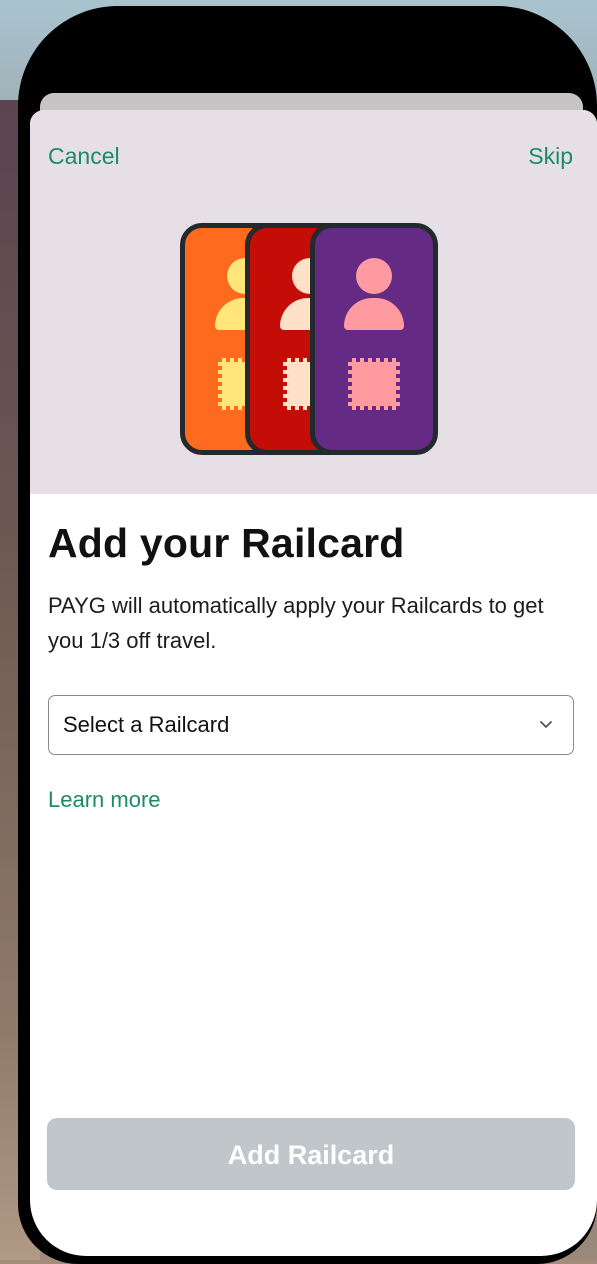 This screenshot has width=597, height=1264. I want to click on stamp-icon, so click(374, 384).